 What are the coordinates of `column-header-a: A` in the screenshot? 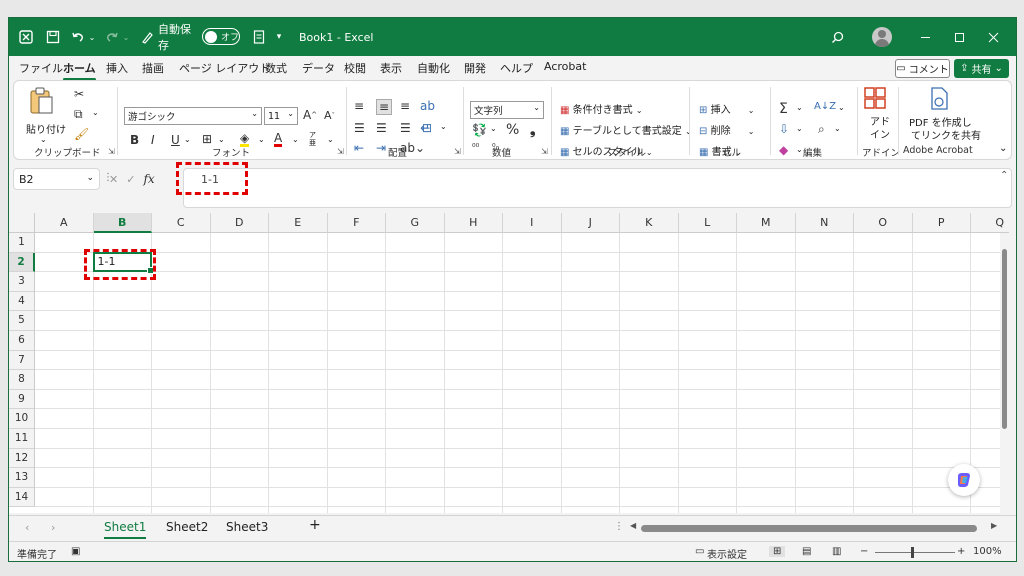 It's located at (64, 223).